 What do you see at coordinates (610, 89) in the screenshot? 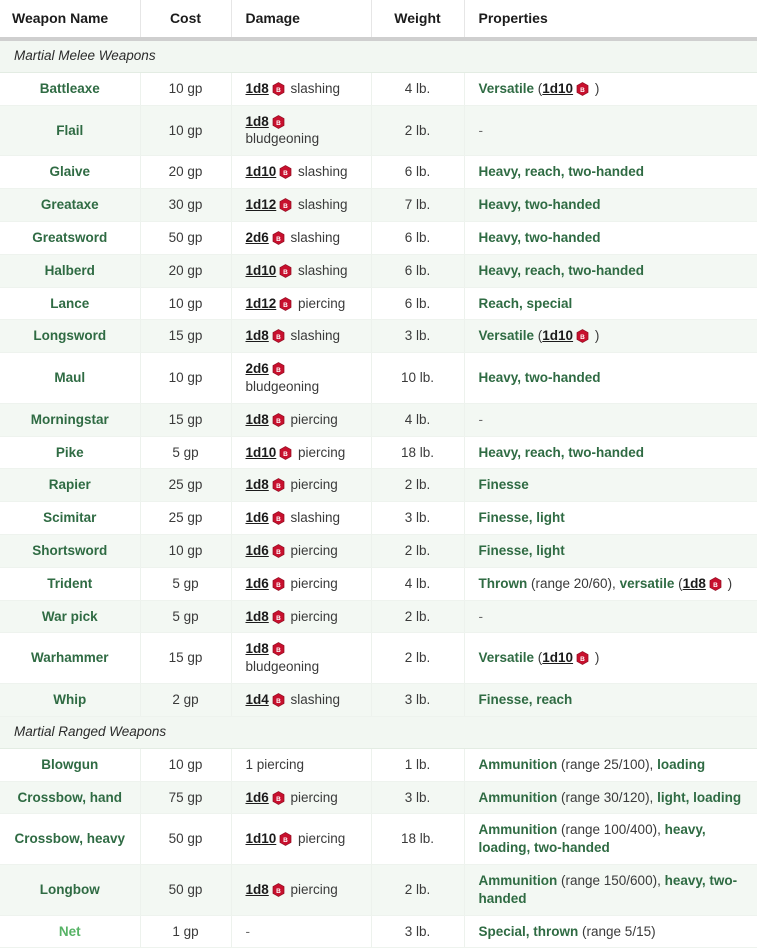
I see `cell-properties: Versatile (1d10 B )` at bounding box center [610, 89].